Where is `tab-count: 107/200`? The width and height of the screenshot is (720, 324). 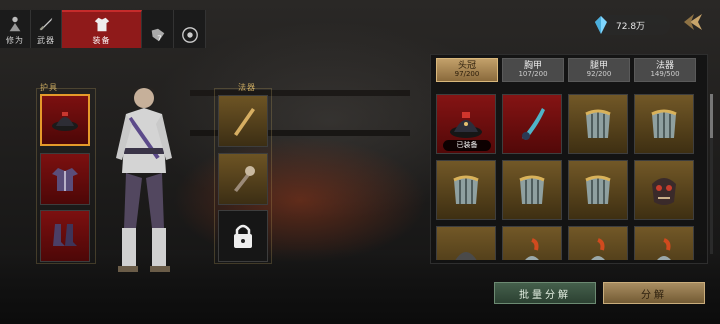
tab-count: 107/200 is located at coordinates (533, 74).